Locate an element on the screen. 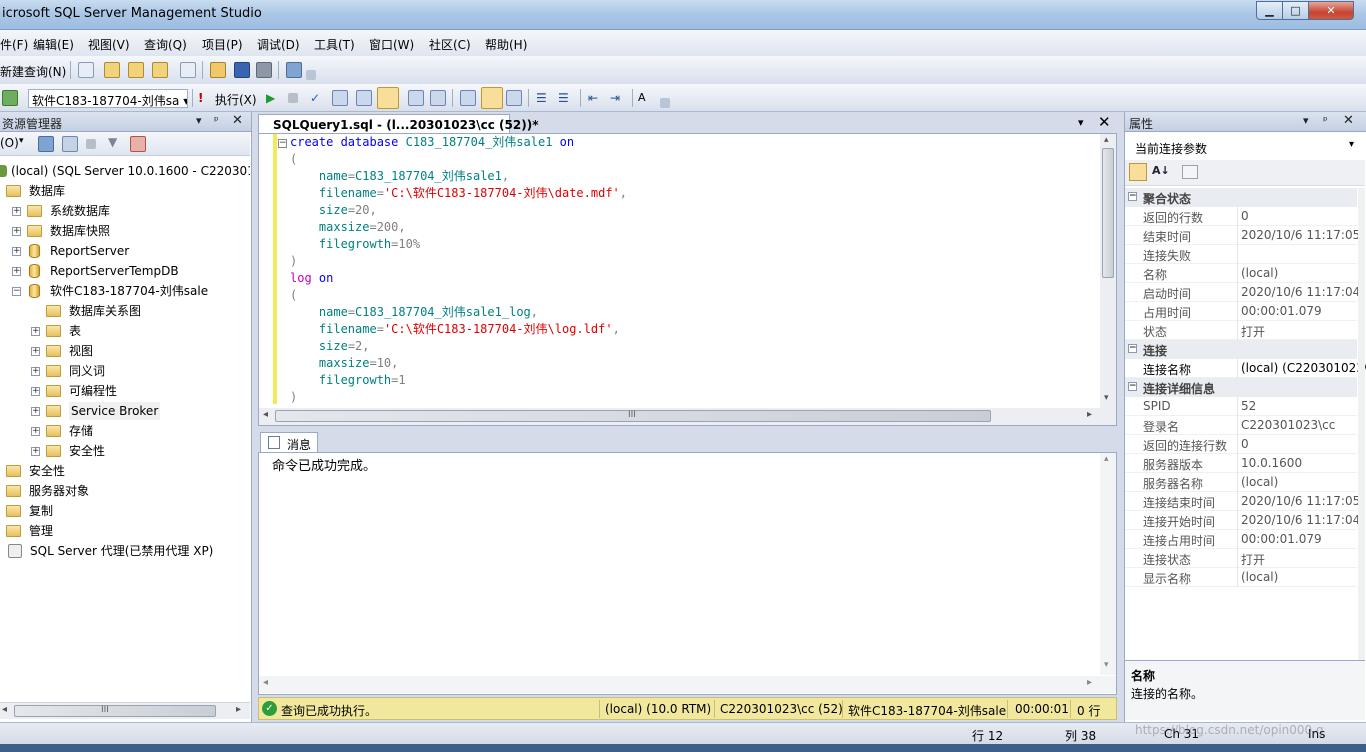 The width and height of the screenshot is (1366, 752). save-icon is located at coordinates (242, 70).